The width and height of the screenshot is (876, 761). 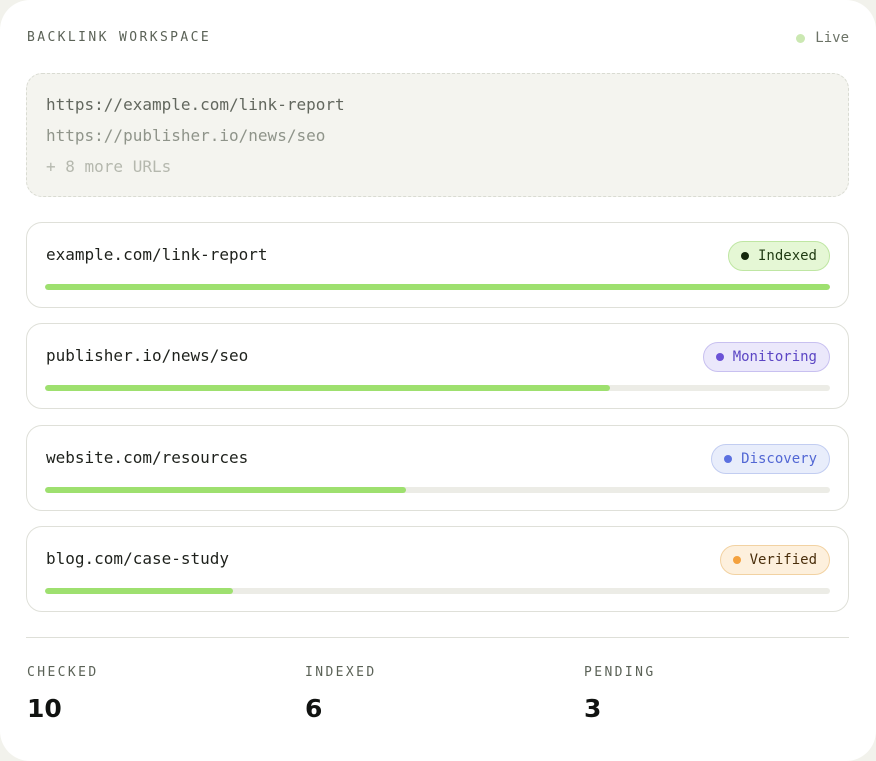 What do you see at coordinates (437, 569) in the screenshot?
I see `link-row-4: blog.com/case-study Verified` at bounding box center [437, 569].